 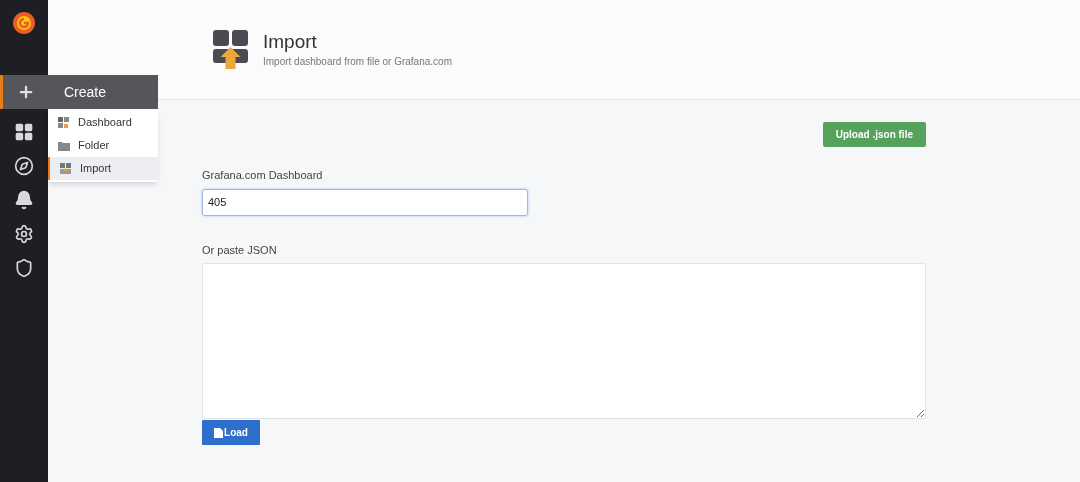 I want to click on menu-item: Dashboard, so click(x=103, y=122).